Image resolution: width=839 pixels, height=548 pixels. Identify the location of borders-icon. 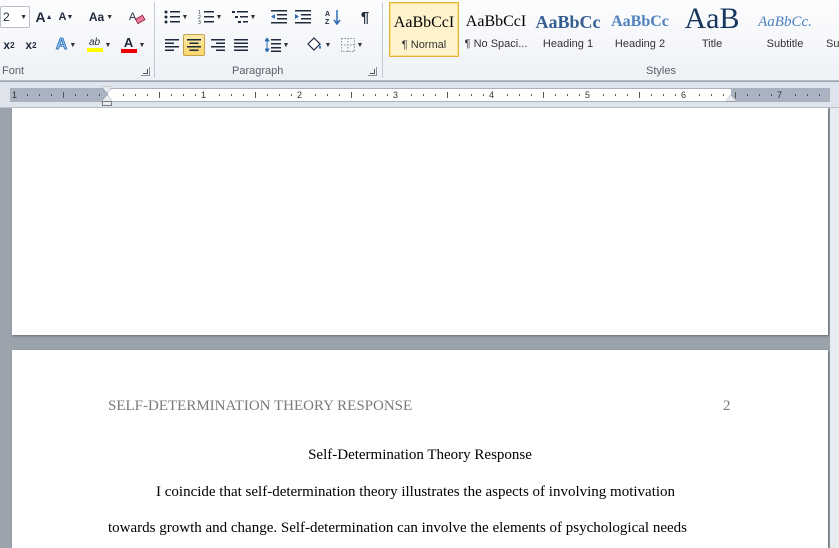
(347, 45).